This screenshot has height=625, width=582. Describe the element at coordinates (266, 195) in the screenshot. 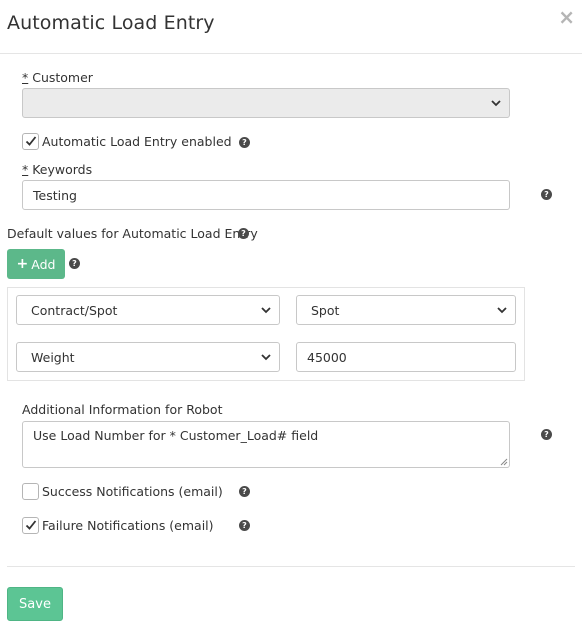

I see `keywords-input: Testing` at that location.